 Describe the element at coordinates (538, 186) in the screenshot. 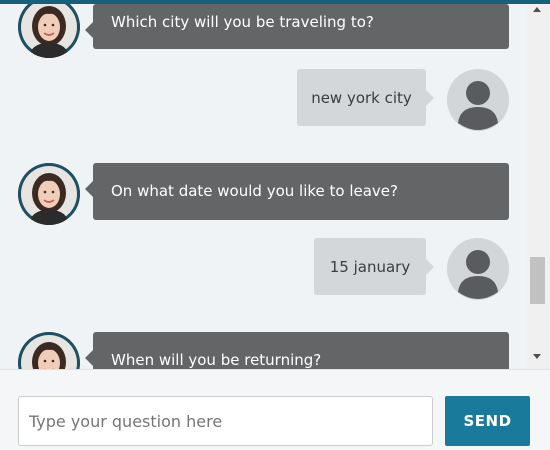

I see `chat-scrollbar` at that location.